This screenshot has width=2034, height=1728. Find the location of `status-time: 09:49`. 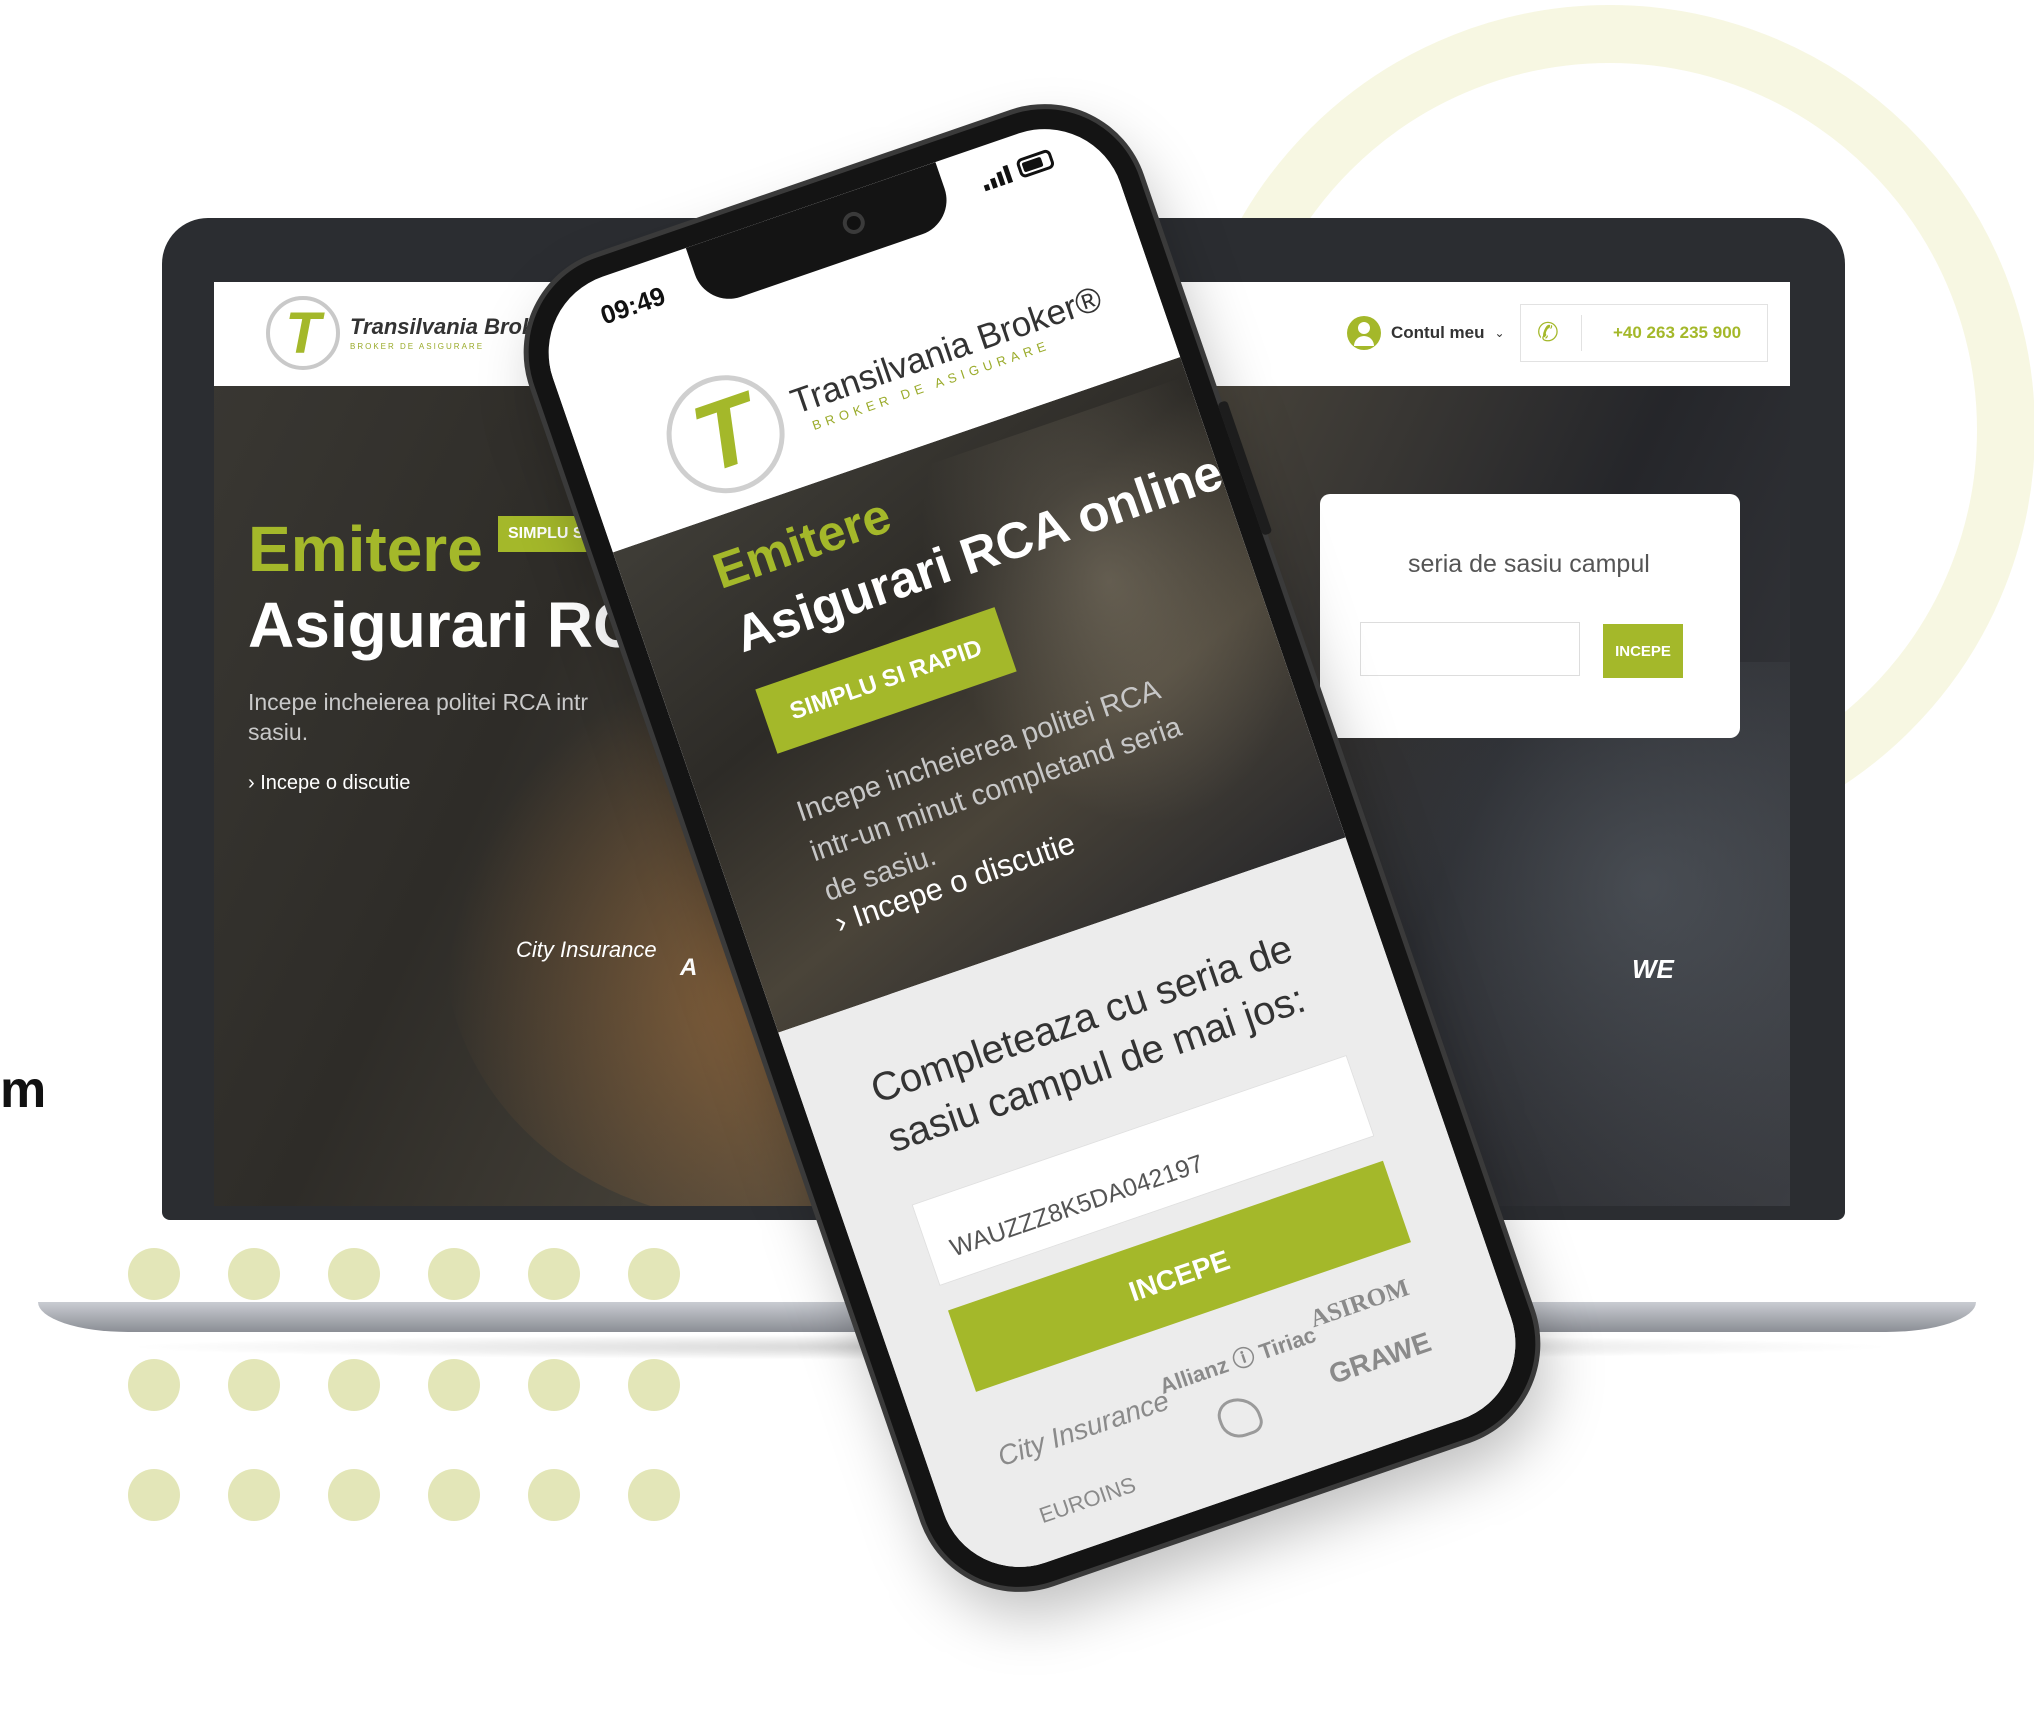

status-time: 09:49 is located at coordinates (633, 305).